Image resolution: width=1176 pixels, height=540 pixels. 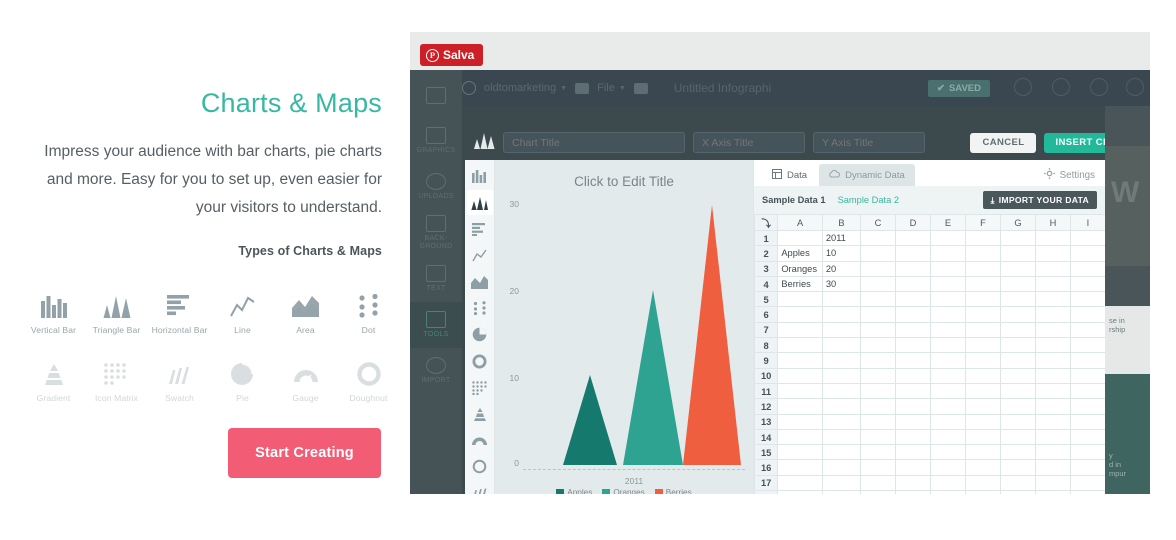 I want to click on import-your-data-button: ⤓ IMPORT YOUR DATA, so click(x=1039, y=200).